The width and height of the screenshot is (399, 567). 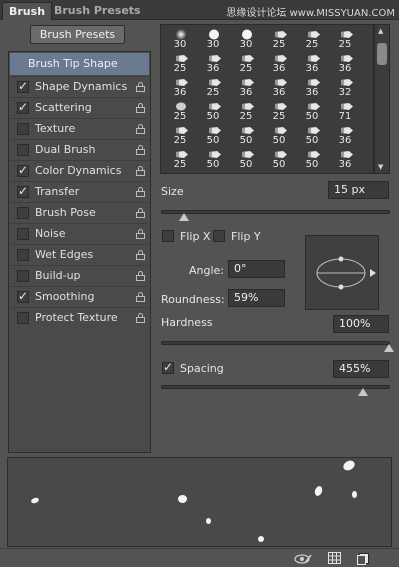 I want to click on brush-tip-shape-item: Brush Tip Shape, so click(x=79, y=64).